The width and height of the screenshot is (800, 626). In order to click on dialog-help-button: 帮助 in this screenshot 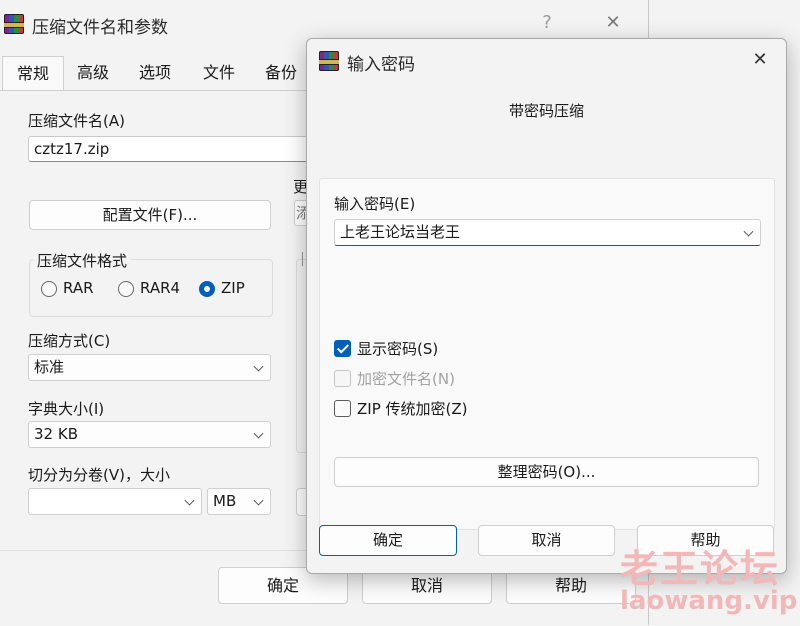, I will do `click(705, 540)`.